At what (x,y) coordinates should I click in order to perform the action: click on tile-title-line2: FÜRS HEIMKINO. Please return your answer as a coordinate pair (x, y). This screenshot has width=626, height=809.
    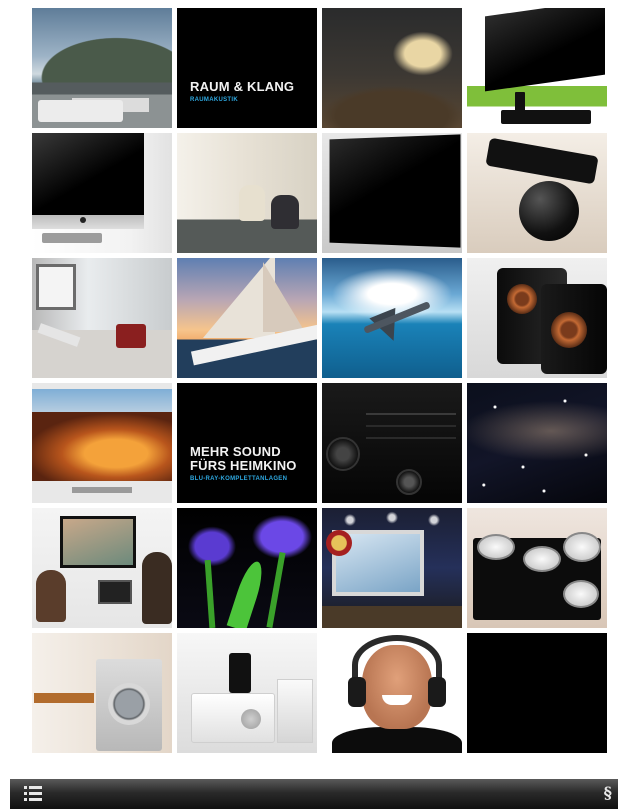
    Looking at the image, I should click on (243, 465).